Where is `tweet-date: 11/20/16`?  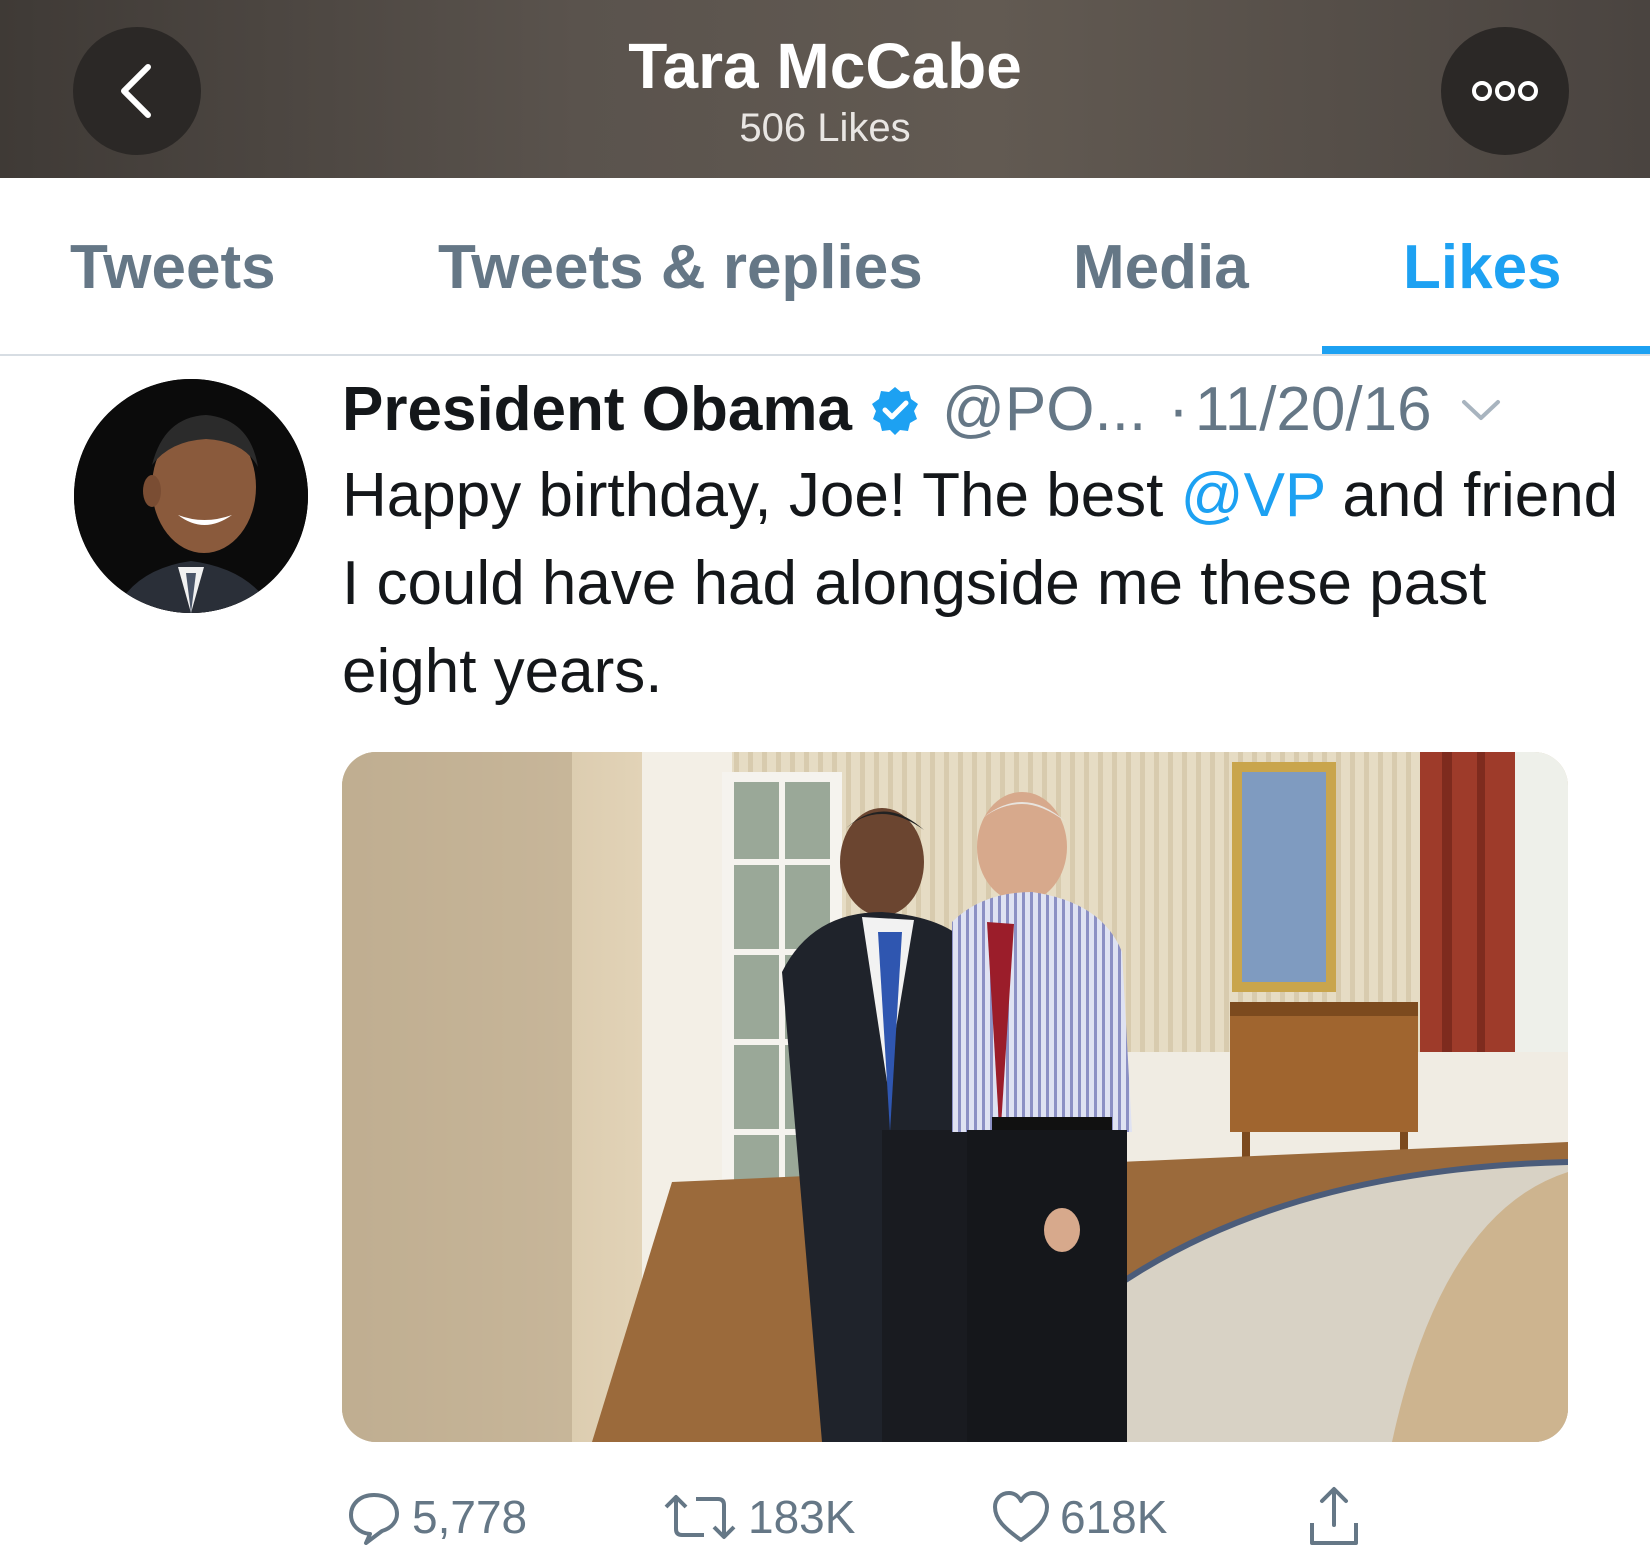
tweet-date: 11/20/16 is located at coordinates (1313, 410).